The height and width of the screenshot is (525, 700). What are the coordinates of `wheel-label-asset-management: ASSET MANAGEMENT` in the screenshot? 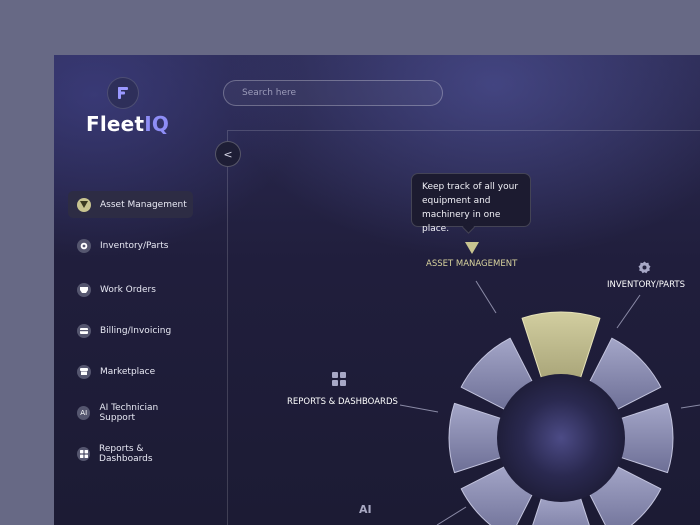 It's located at (471, 264).